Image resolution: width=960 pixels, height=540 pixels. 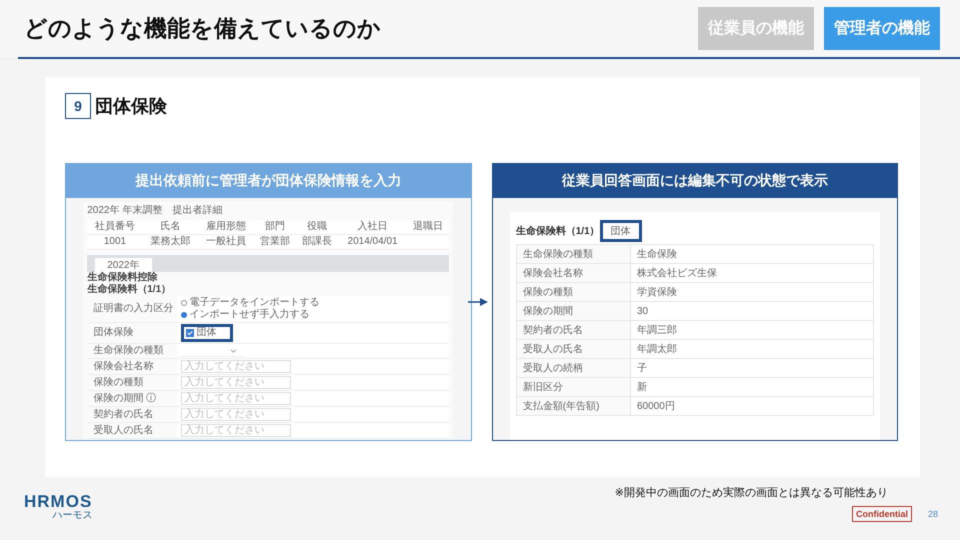 What do you see at coordinates (125, 398) in the screenshot?
I see `field-label: 保険の期間 ⓘ` at bounding box center [125, 398].